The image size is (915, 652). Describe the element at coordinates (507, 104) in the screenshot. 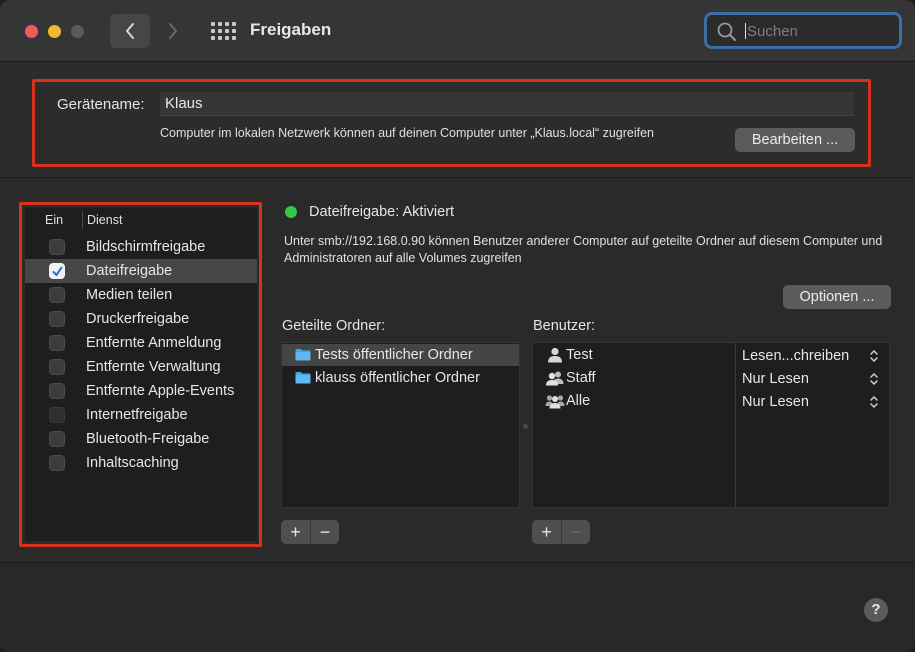

I see `device-name-field: Klaus` at that location.